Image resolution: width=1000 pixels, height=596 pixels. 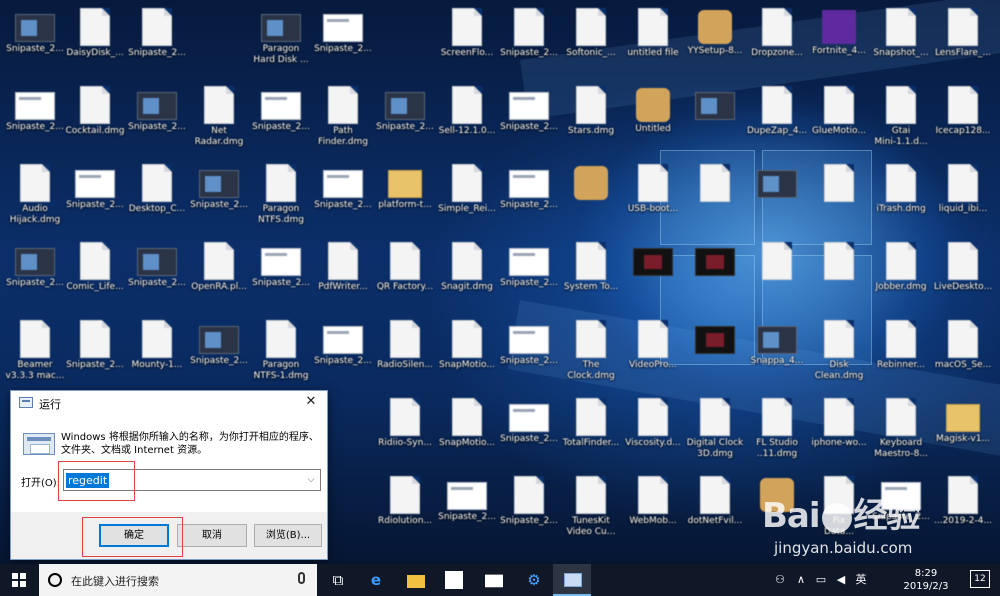 I want to click on ime-indicator: 英, so click(x=861, y=580).